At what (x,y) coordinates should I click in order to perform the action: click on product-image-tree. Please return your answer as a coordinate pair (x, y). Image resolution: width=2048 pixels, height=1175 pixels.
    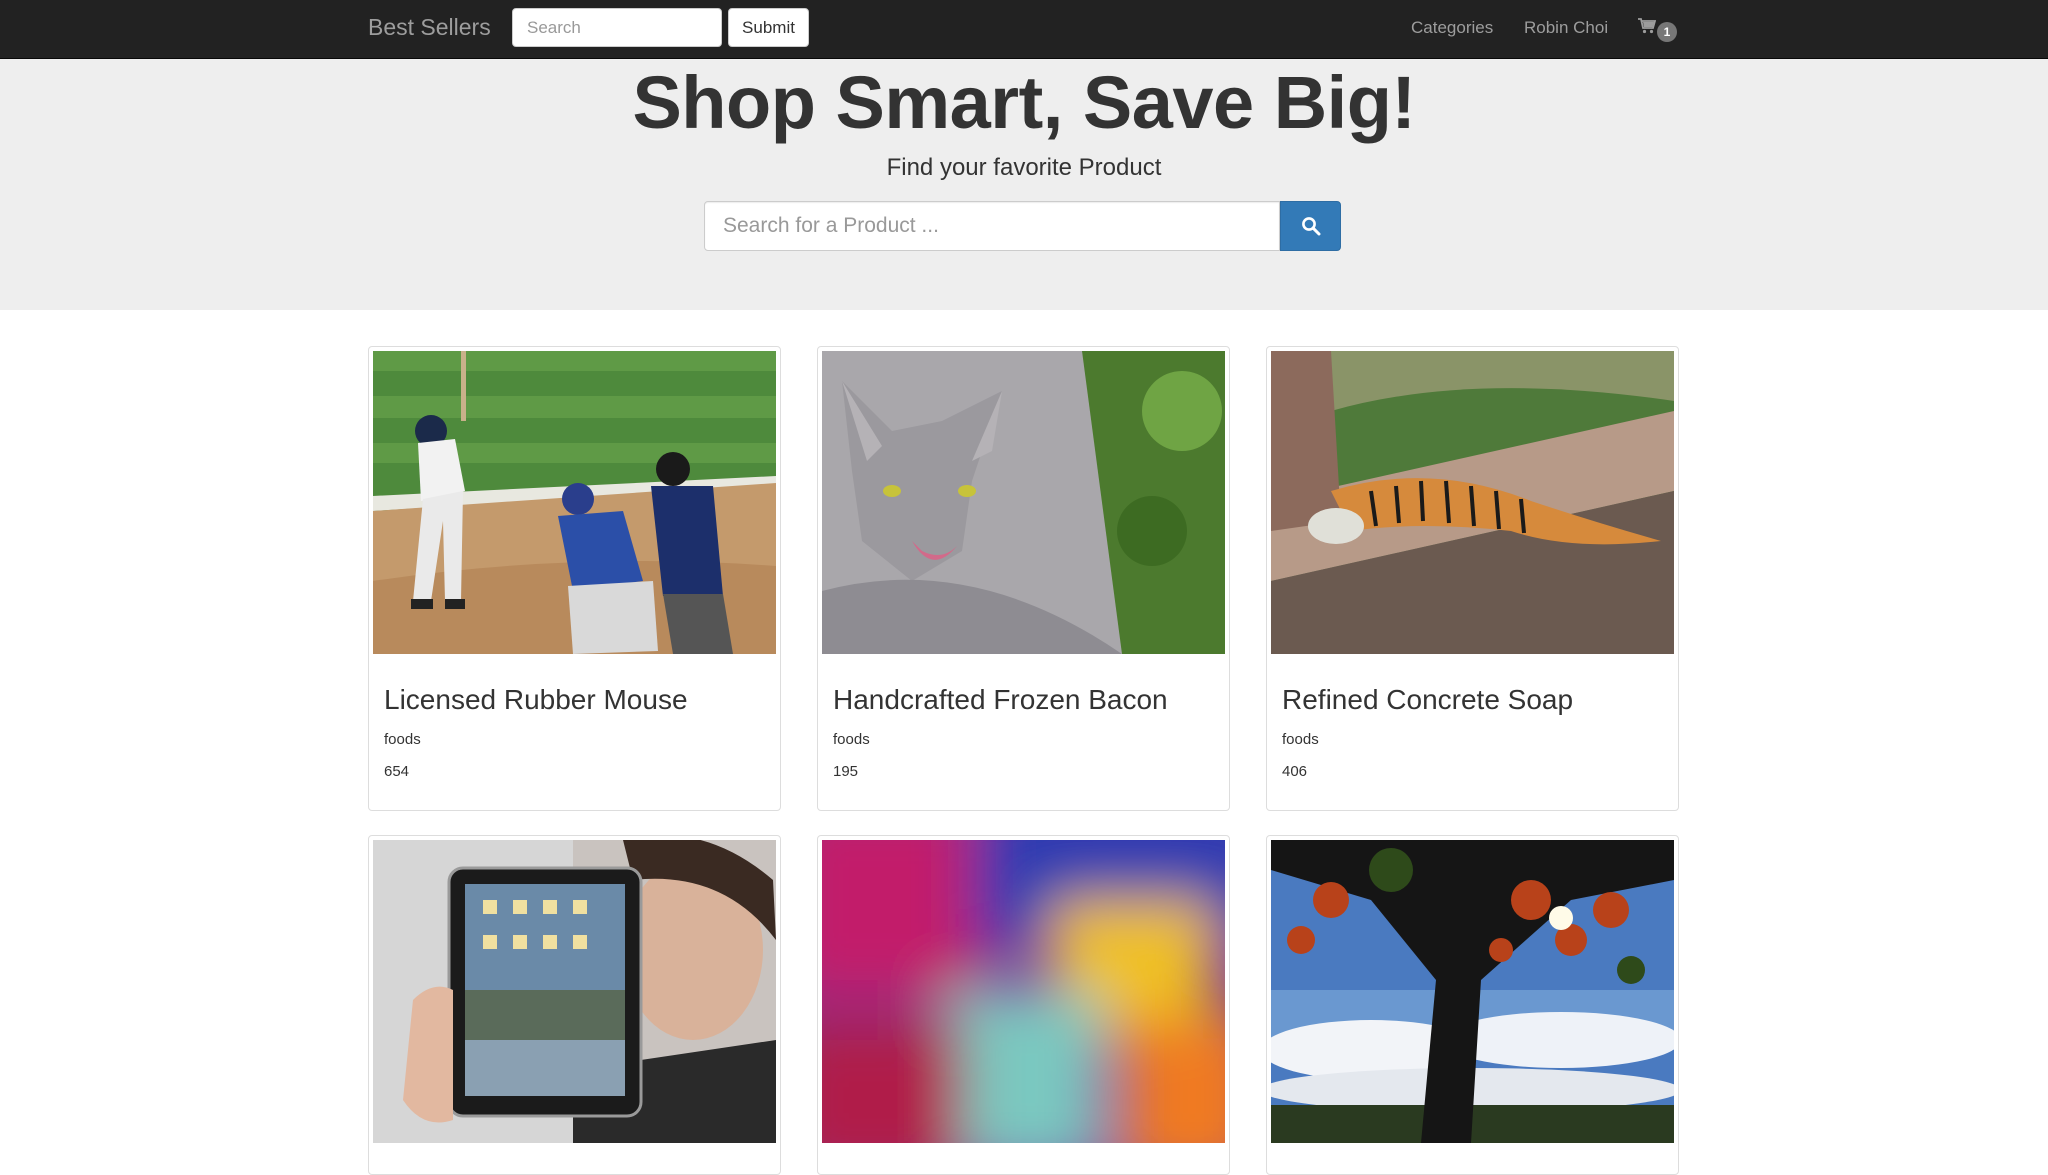
    Looking at the image, I should click on (1472, 991).